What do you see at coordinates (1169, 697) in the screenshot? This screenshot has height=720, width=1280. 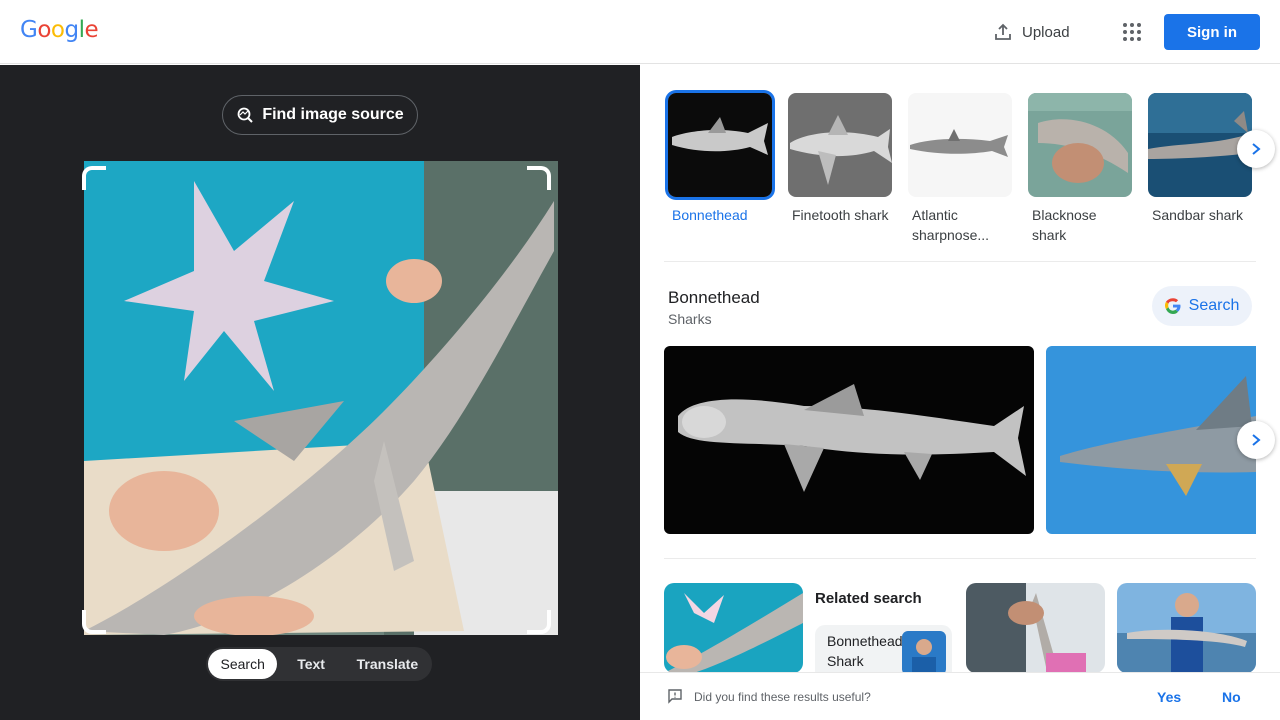 I see `feedback-yes-button: Yes` at bounding box center [1169, 697].